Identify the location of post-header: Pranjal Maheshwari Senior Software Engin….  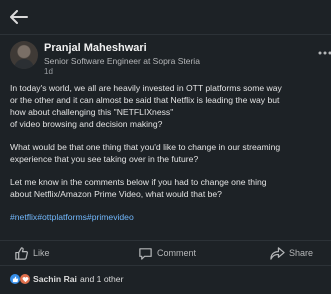
(170, 59).